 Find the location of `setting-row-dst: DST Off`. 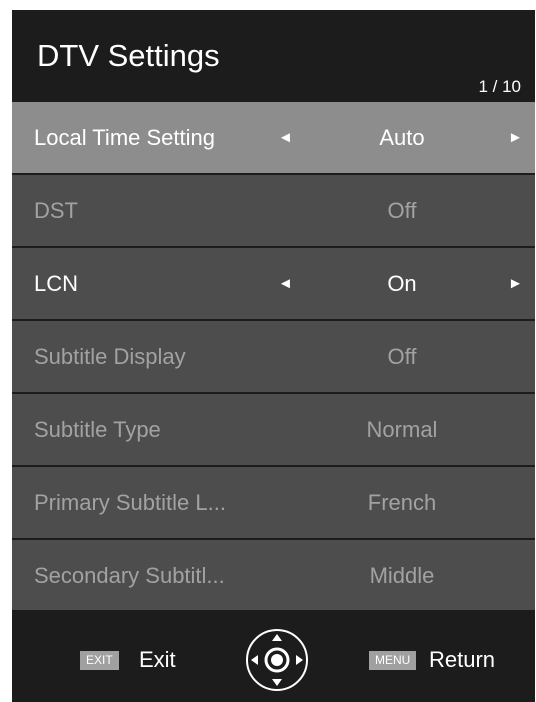

setting-row-dst: DST Off is located at coordinates (273, 210).